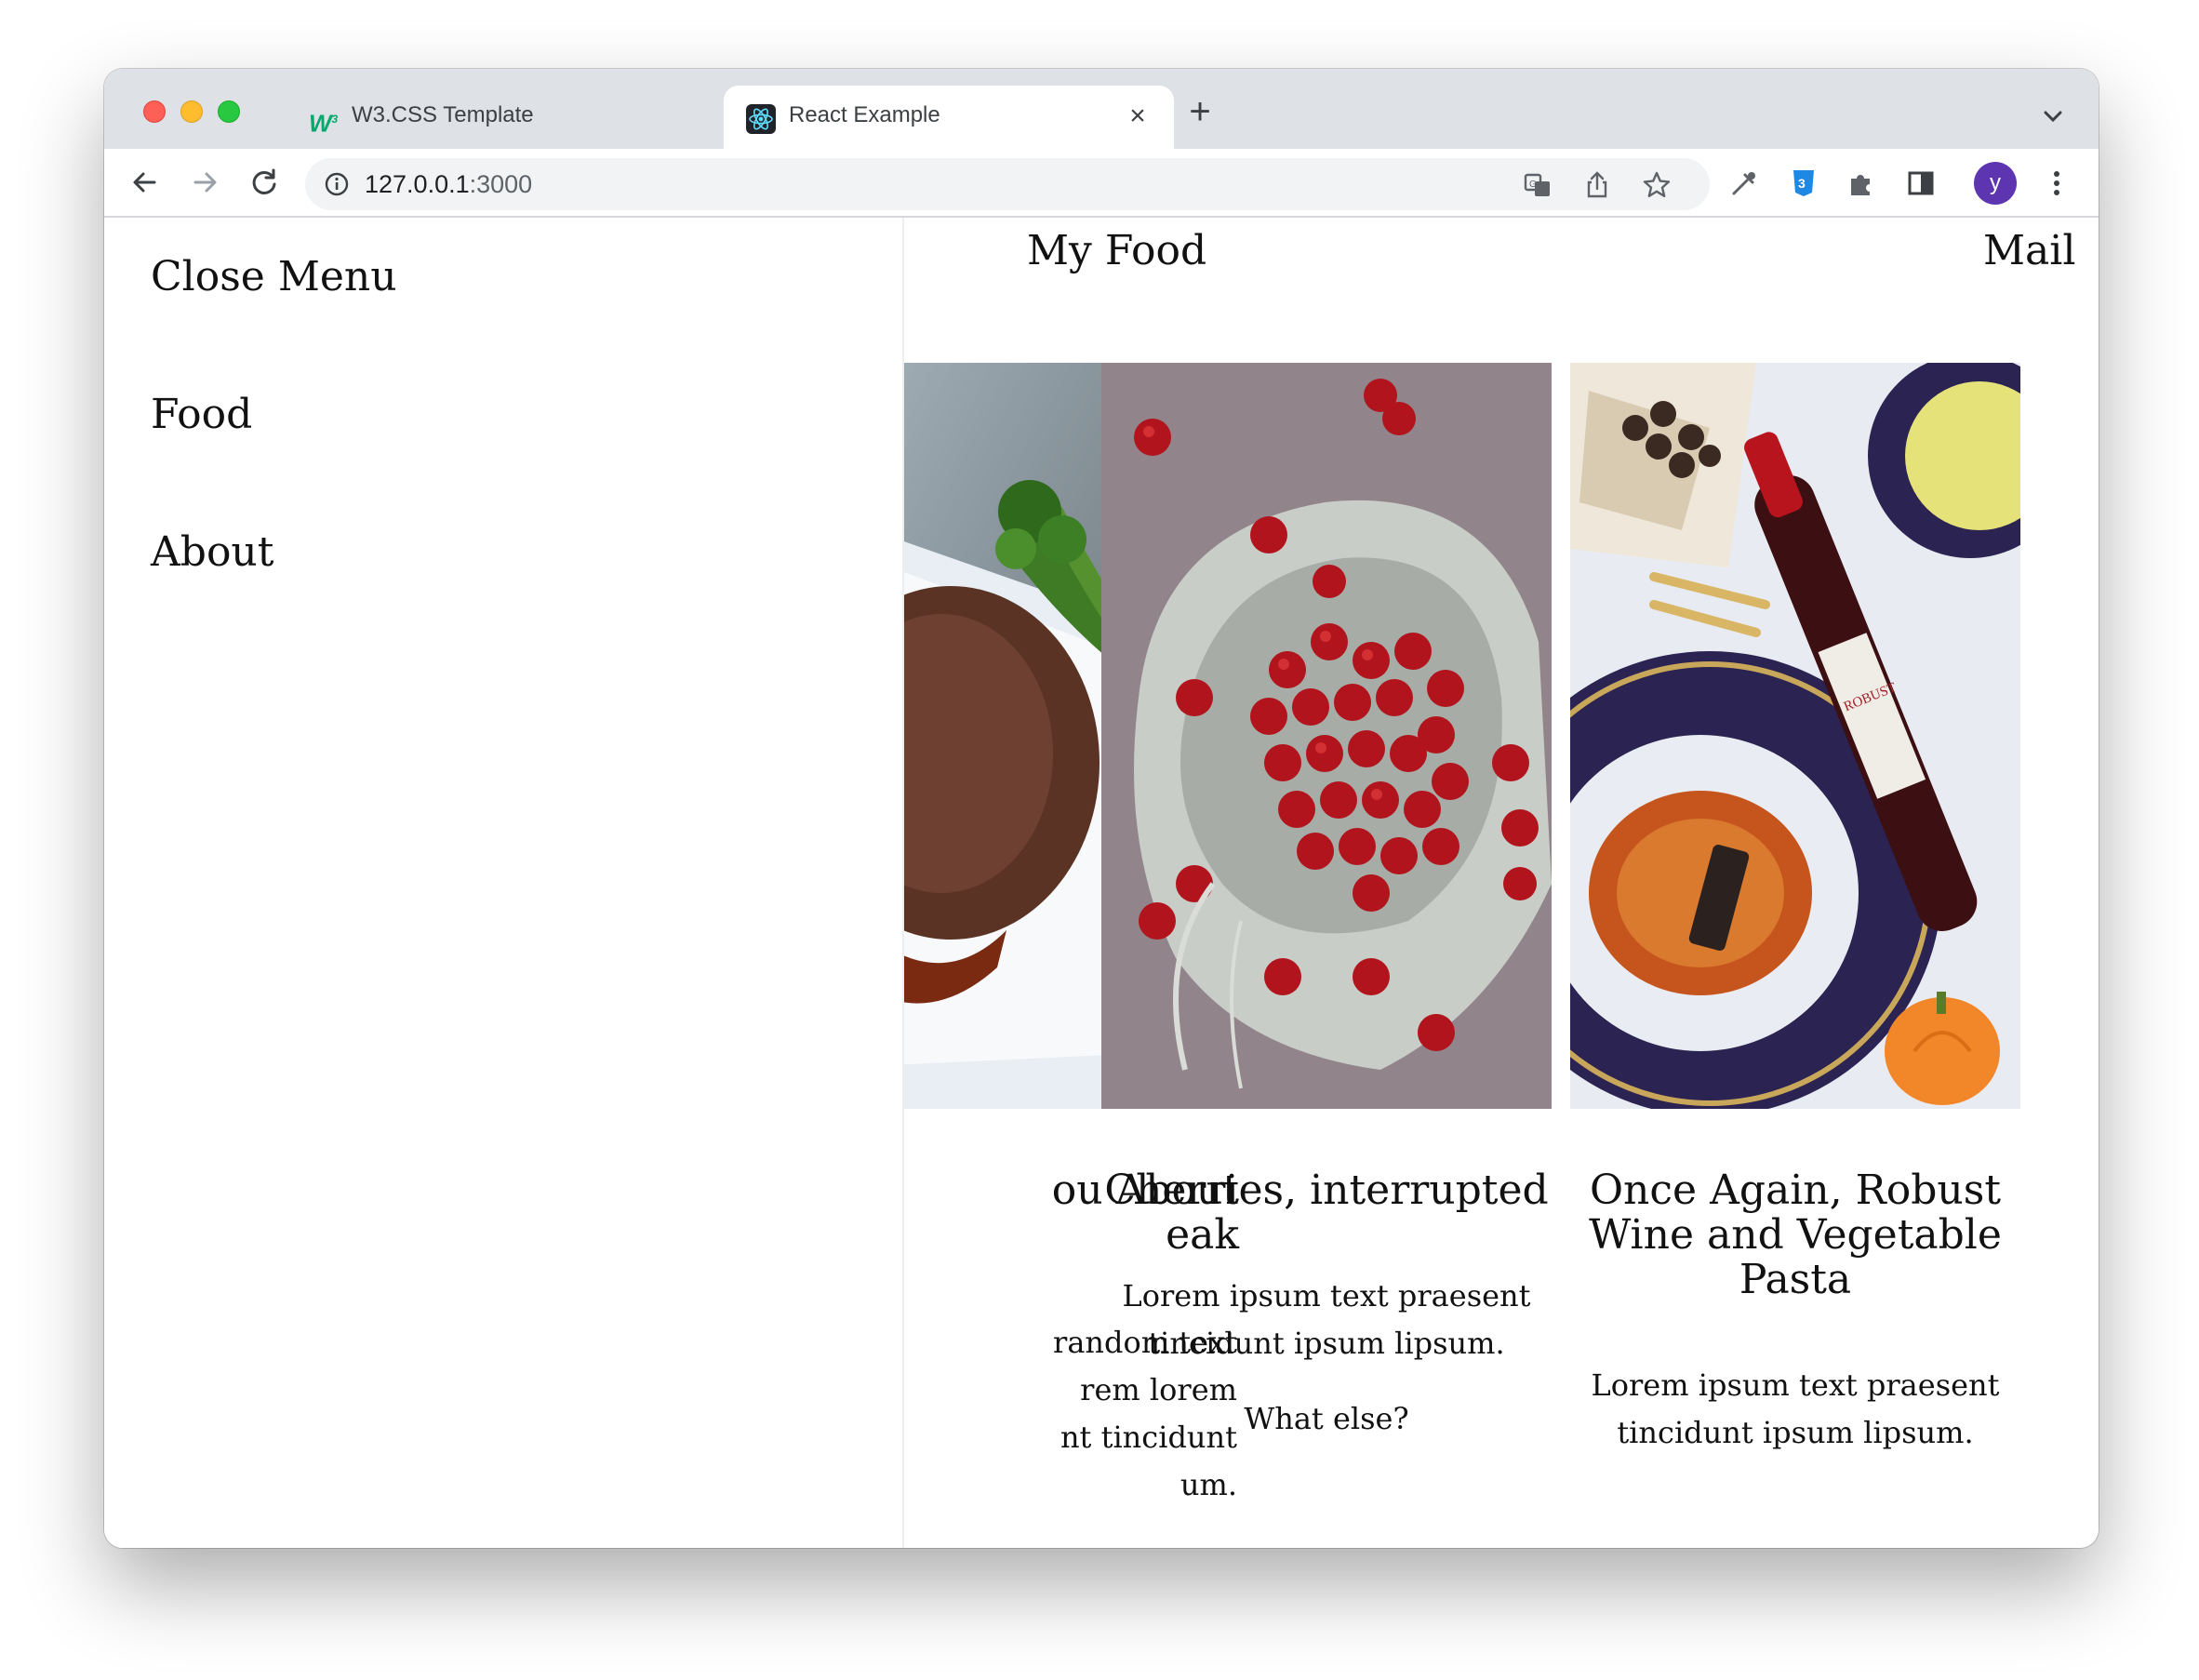 The height and width of the screenshot is (1680, 2199). What do you see at coordinates (229, 111) in the screenshot?
I see `maximize-window-button` at bounding box center [229, 111].